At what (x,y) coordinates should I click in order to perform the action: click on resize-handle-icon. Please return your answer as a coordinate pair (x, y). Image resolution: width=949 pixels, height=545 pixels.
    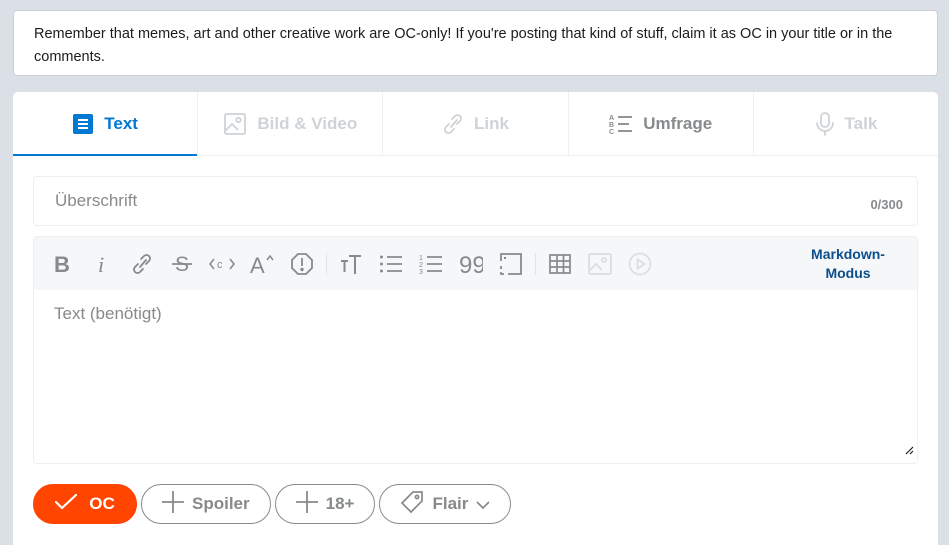
    Looking at the image, I should click on (909, 451).